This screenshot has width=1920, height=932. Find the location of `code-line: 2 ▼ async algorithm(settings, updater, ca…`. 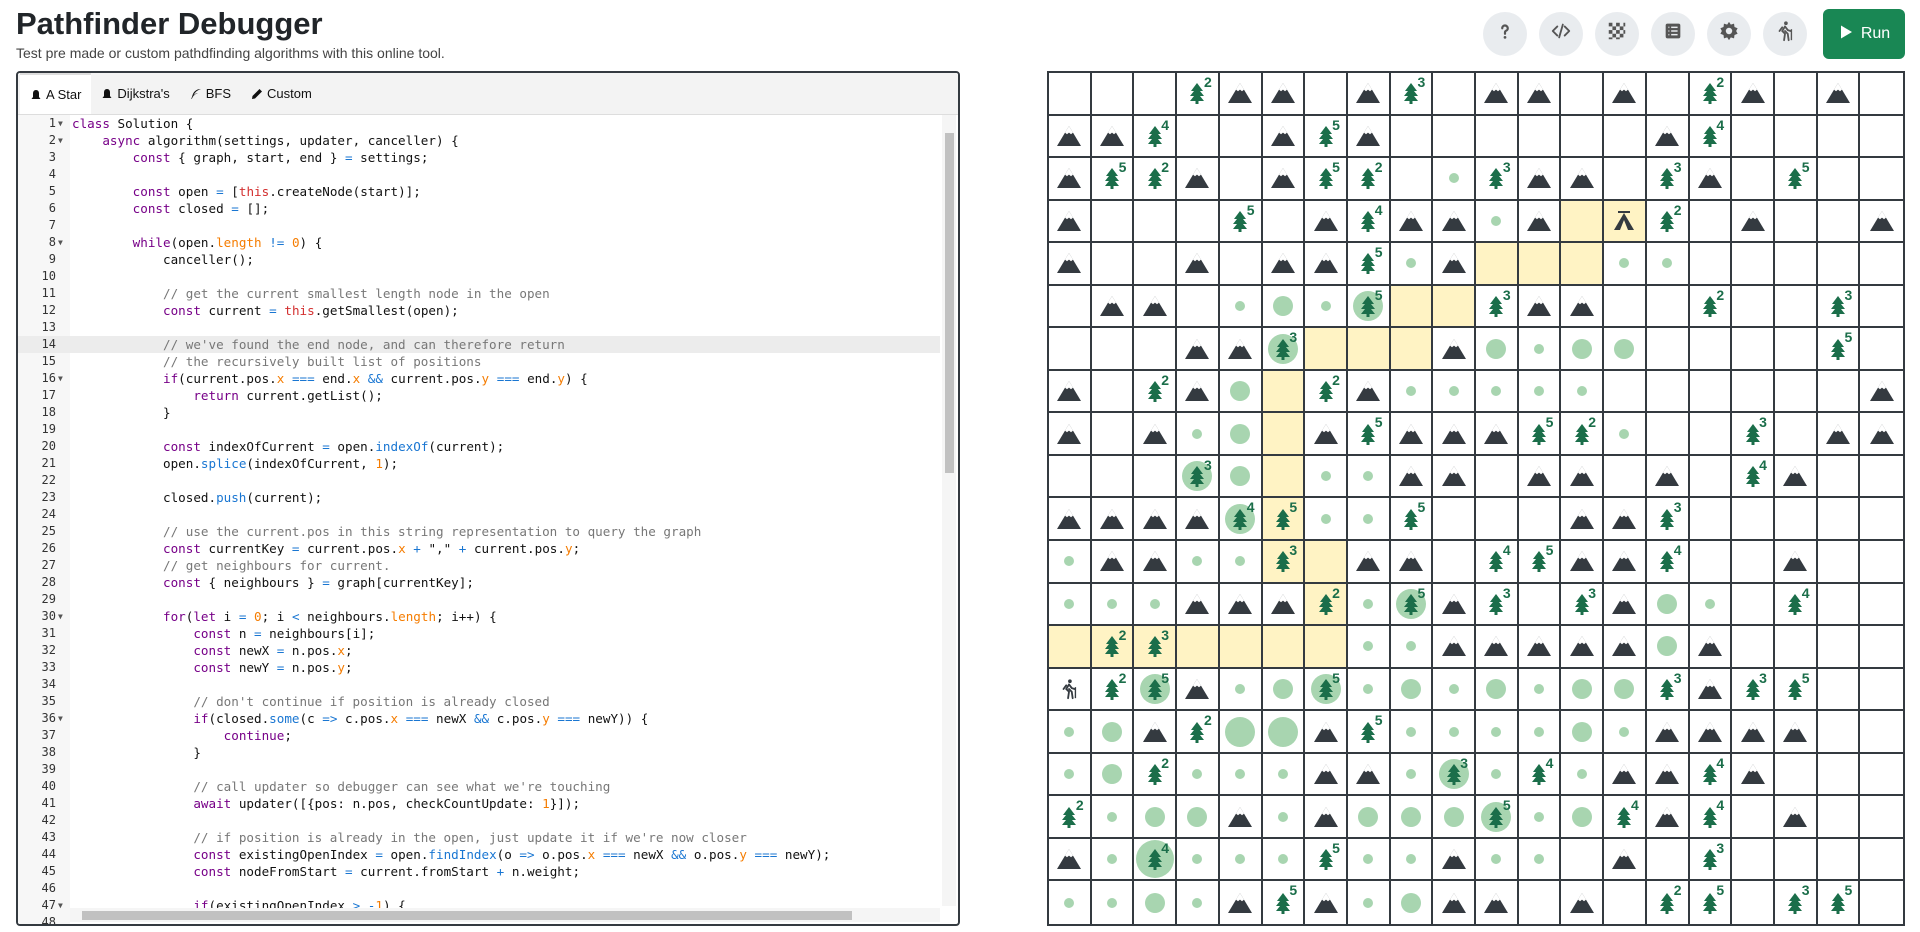

code-line: 2 ▼ async algorithm(settings, updater, ca… is located at coordinates (479, 140).